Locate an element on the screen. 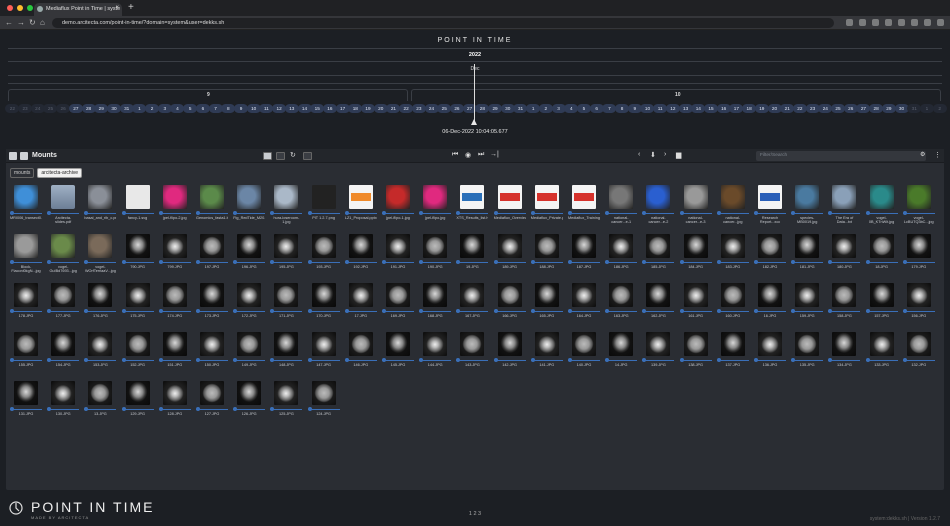  browser-tab: Mediaflux Point in Time | syste × is located at coordinates (78, 9).